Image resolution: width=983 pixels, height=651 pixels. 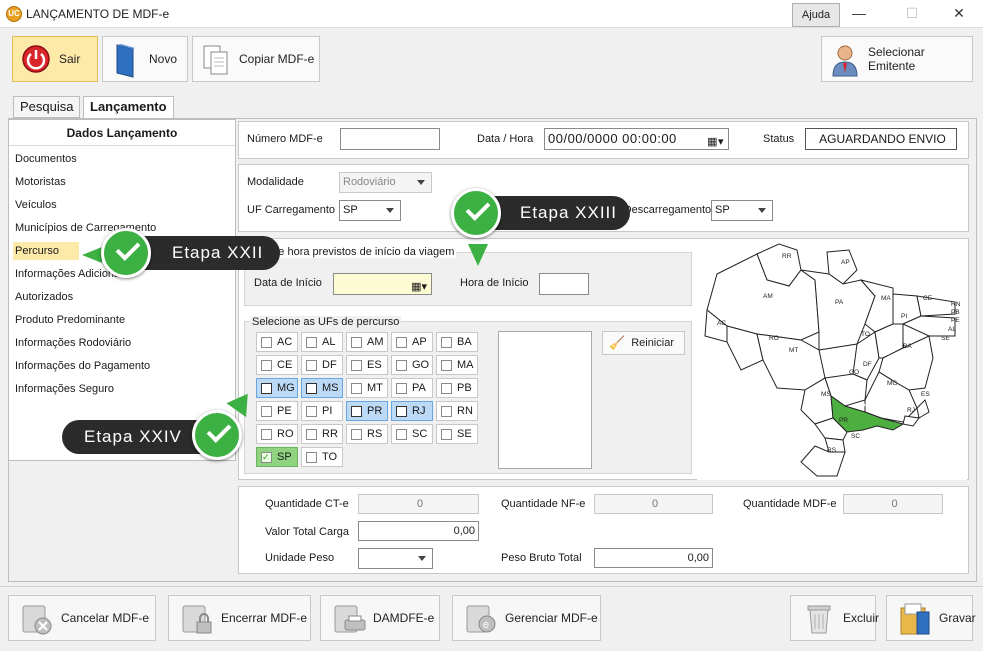 I want to click on data-inicio-input: ▦▾, so click(x=382, y=284).